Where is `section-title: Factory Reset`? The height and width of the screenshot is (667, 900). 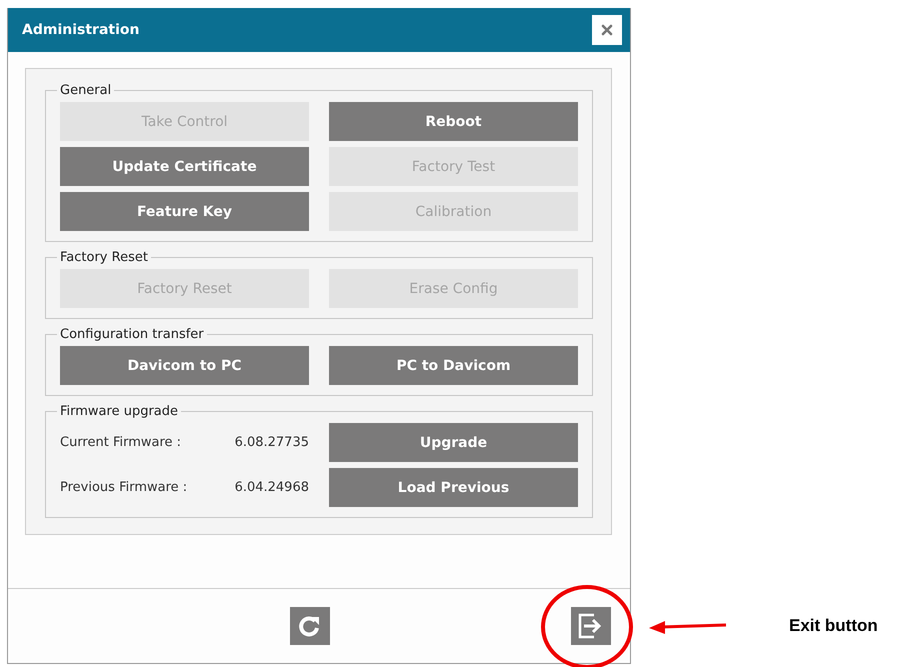 section-title: Factory Reset is located at coordinates (104, 257).